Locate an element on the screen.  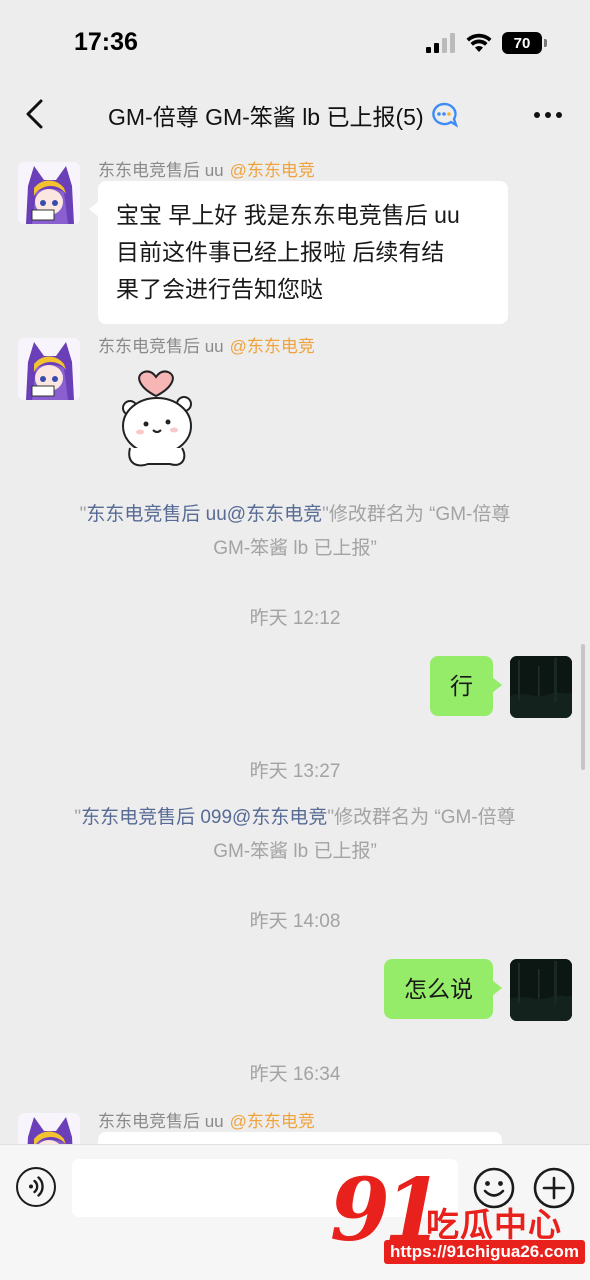
message-text: 怎么说 is located at coordinates (438, 989).